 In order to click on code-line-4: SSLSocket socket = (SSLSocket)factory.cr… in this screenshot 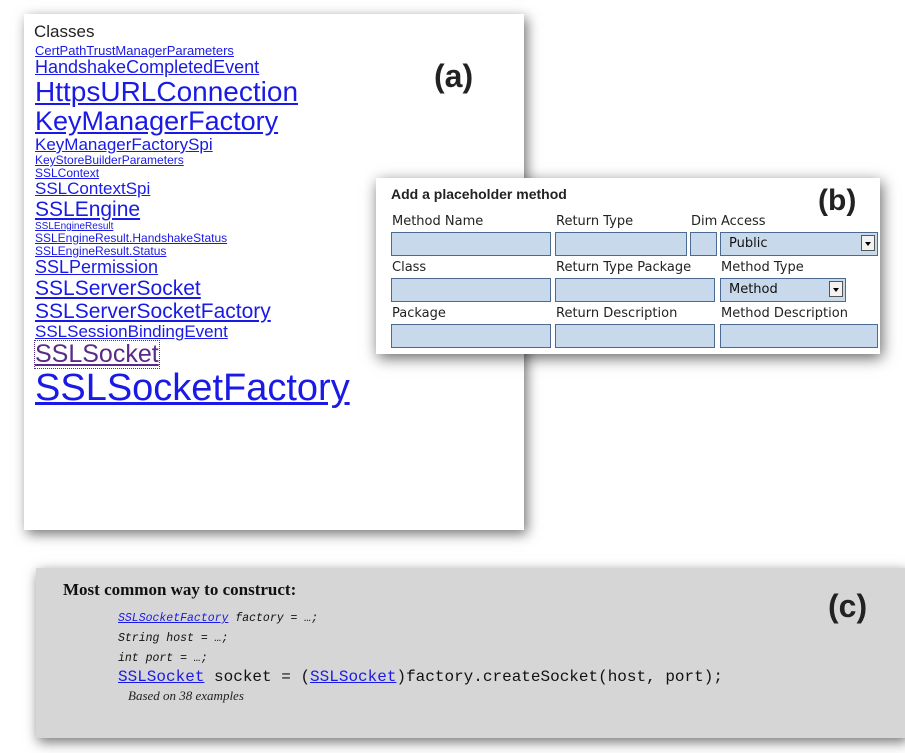, I will do `click(420, 677)`.